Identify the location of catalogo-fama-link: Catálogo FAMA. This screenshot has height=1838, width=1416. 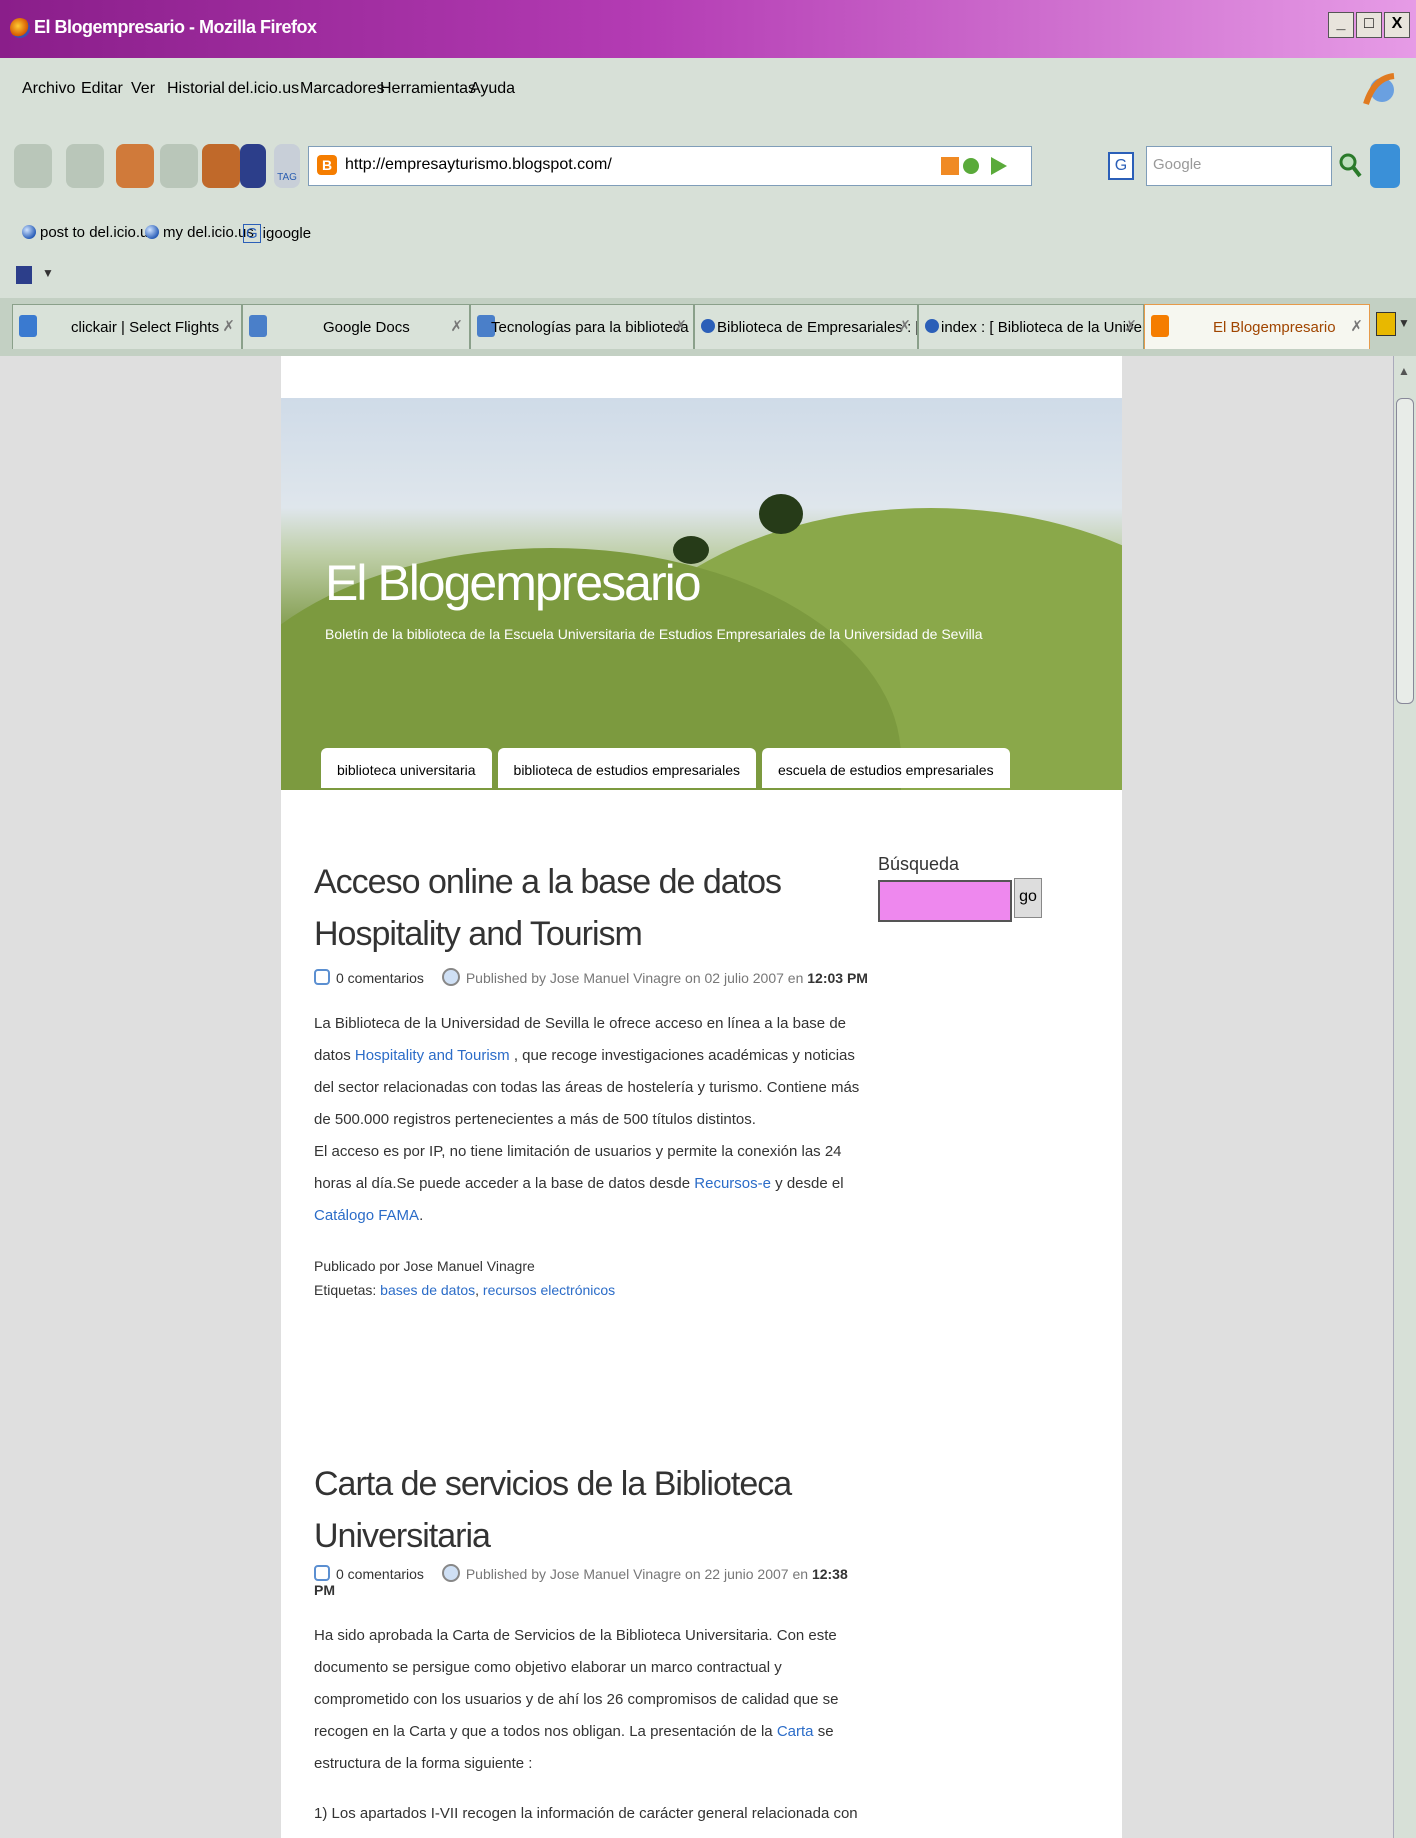
(366, 1215).